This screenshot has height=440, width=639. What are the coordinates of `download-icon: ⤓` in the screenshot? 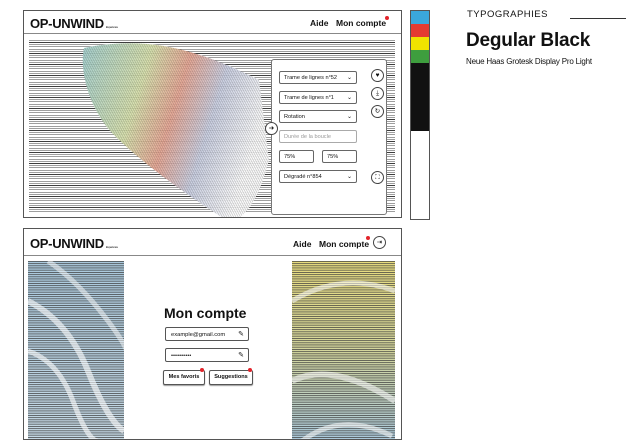 It's located at (377, 93).